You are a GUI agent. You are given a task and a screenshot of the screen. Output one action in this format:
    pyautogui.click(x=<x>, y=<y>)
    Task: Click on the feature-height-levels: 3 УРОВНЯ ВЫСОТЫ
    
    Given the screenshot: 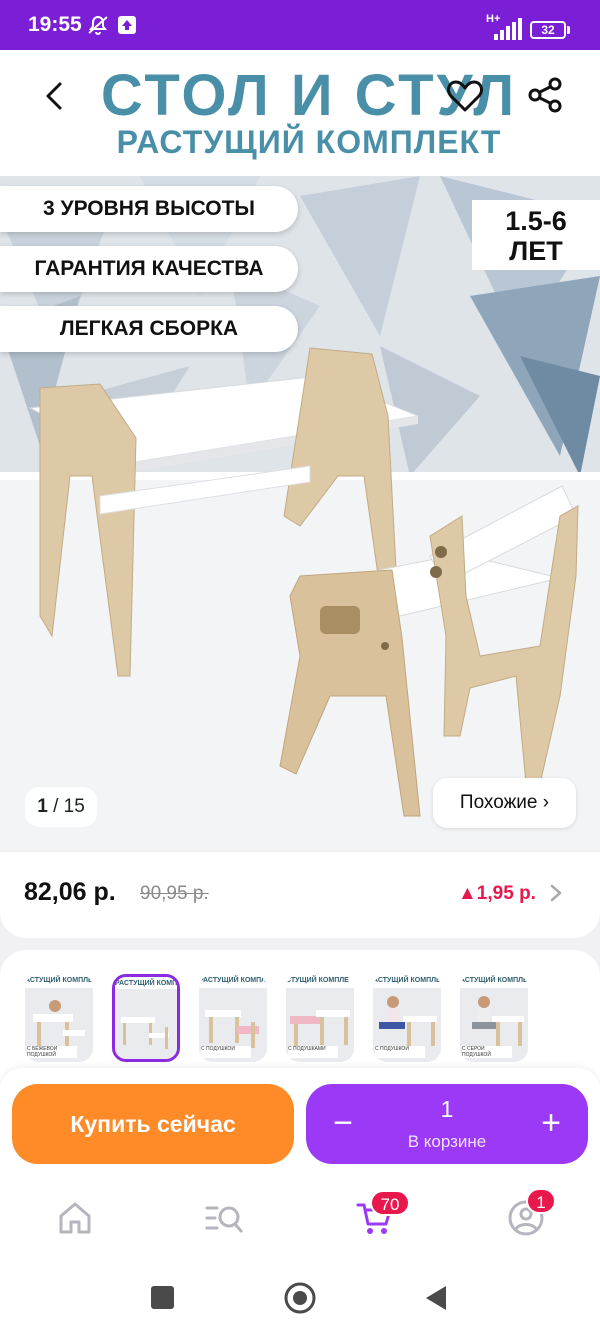 What is the action you would take?
    pyautogui.click(x=149, y=209)
    